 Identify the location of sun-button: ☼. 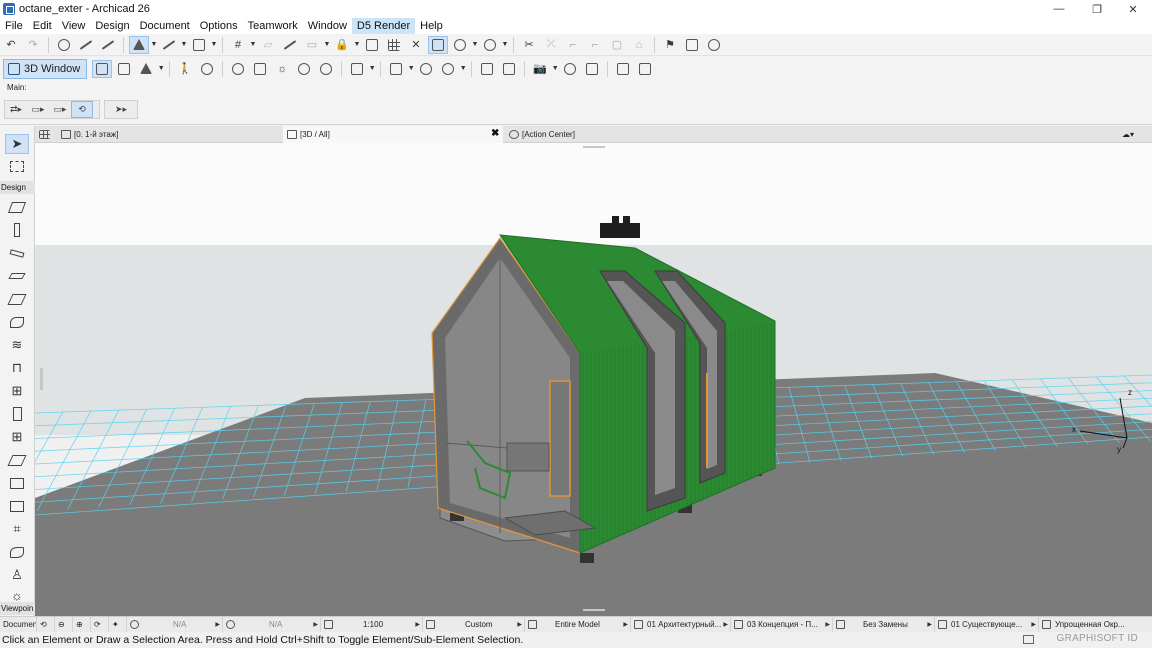
(282, 69).